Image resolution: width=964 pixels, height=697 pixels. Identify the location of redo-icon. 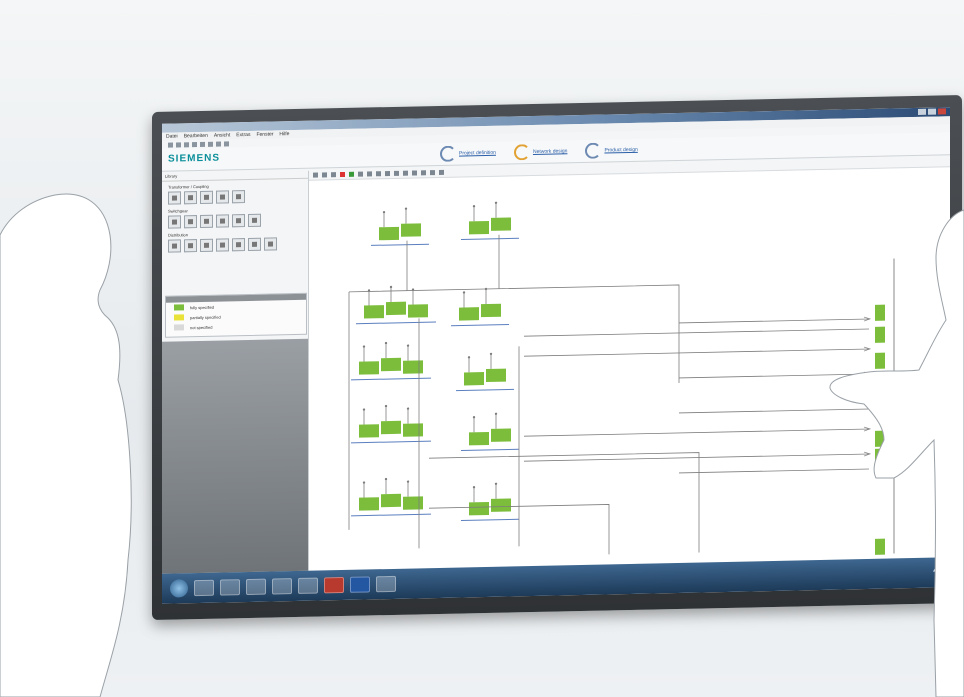
(210, 144).